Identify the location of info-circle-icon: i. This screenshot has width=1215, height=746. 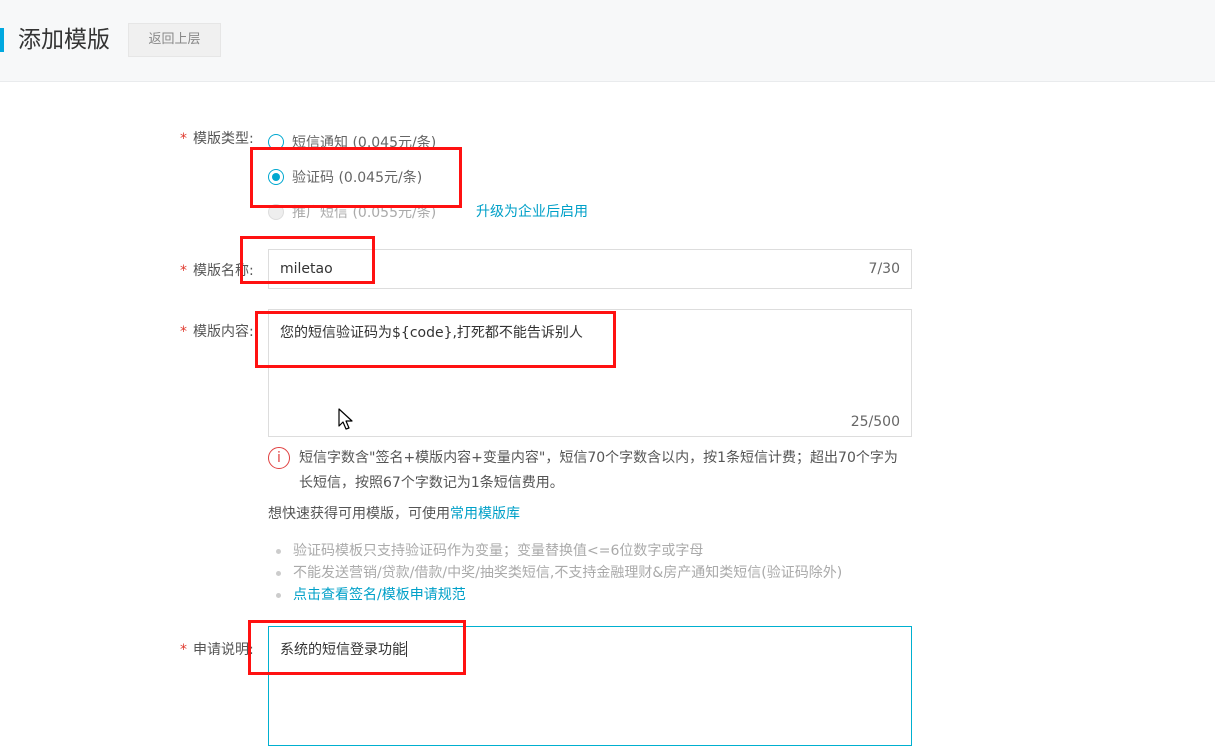
(279, 458).